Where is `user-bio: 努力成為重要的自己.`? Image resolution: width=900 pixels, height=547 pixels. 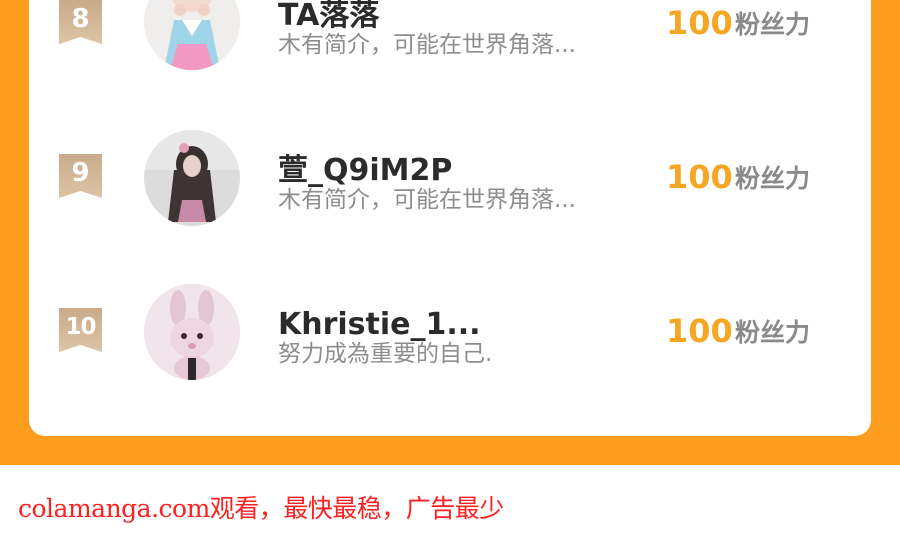 user-bio: 努力成為重要的自己. is located at coordinates (385, 354).